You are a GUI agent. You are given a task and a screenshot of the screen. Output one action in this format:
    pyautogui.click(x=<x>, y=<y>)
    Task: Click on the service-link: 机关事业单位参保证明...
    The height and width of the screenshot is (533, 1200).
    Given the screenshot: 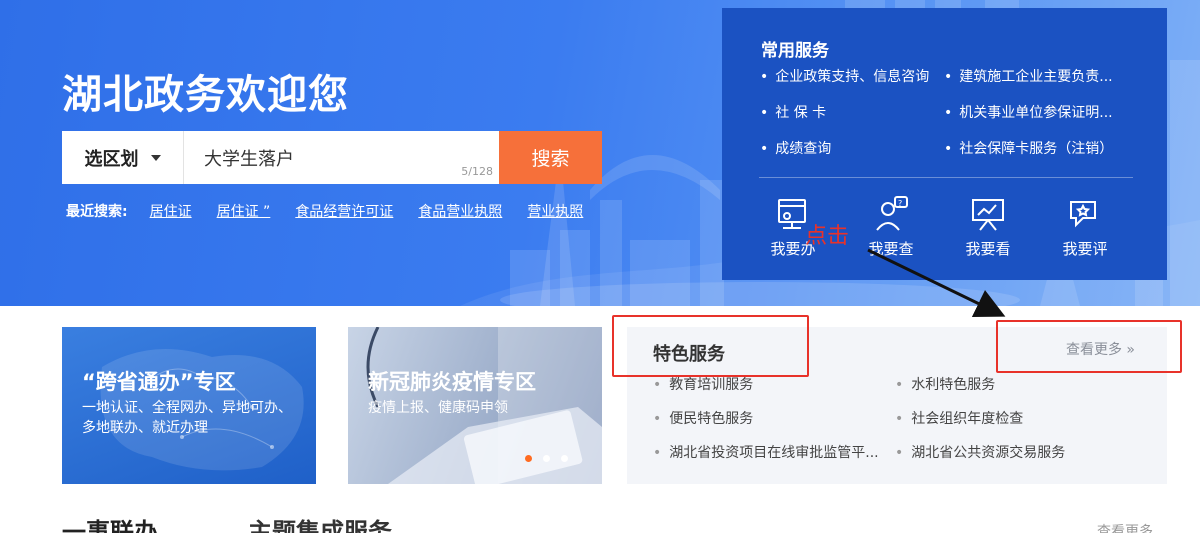 What is the action you would take?
    pyautogui.click(x=1028, y=112)
    